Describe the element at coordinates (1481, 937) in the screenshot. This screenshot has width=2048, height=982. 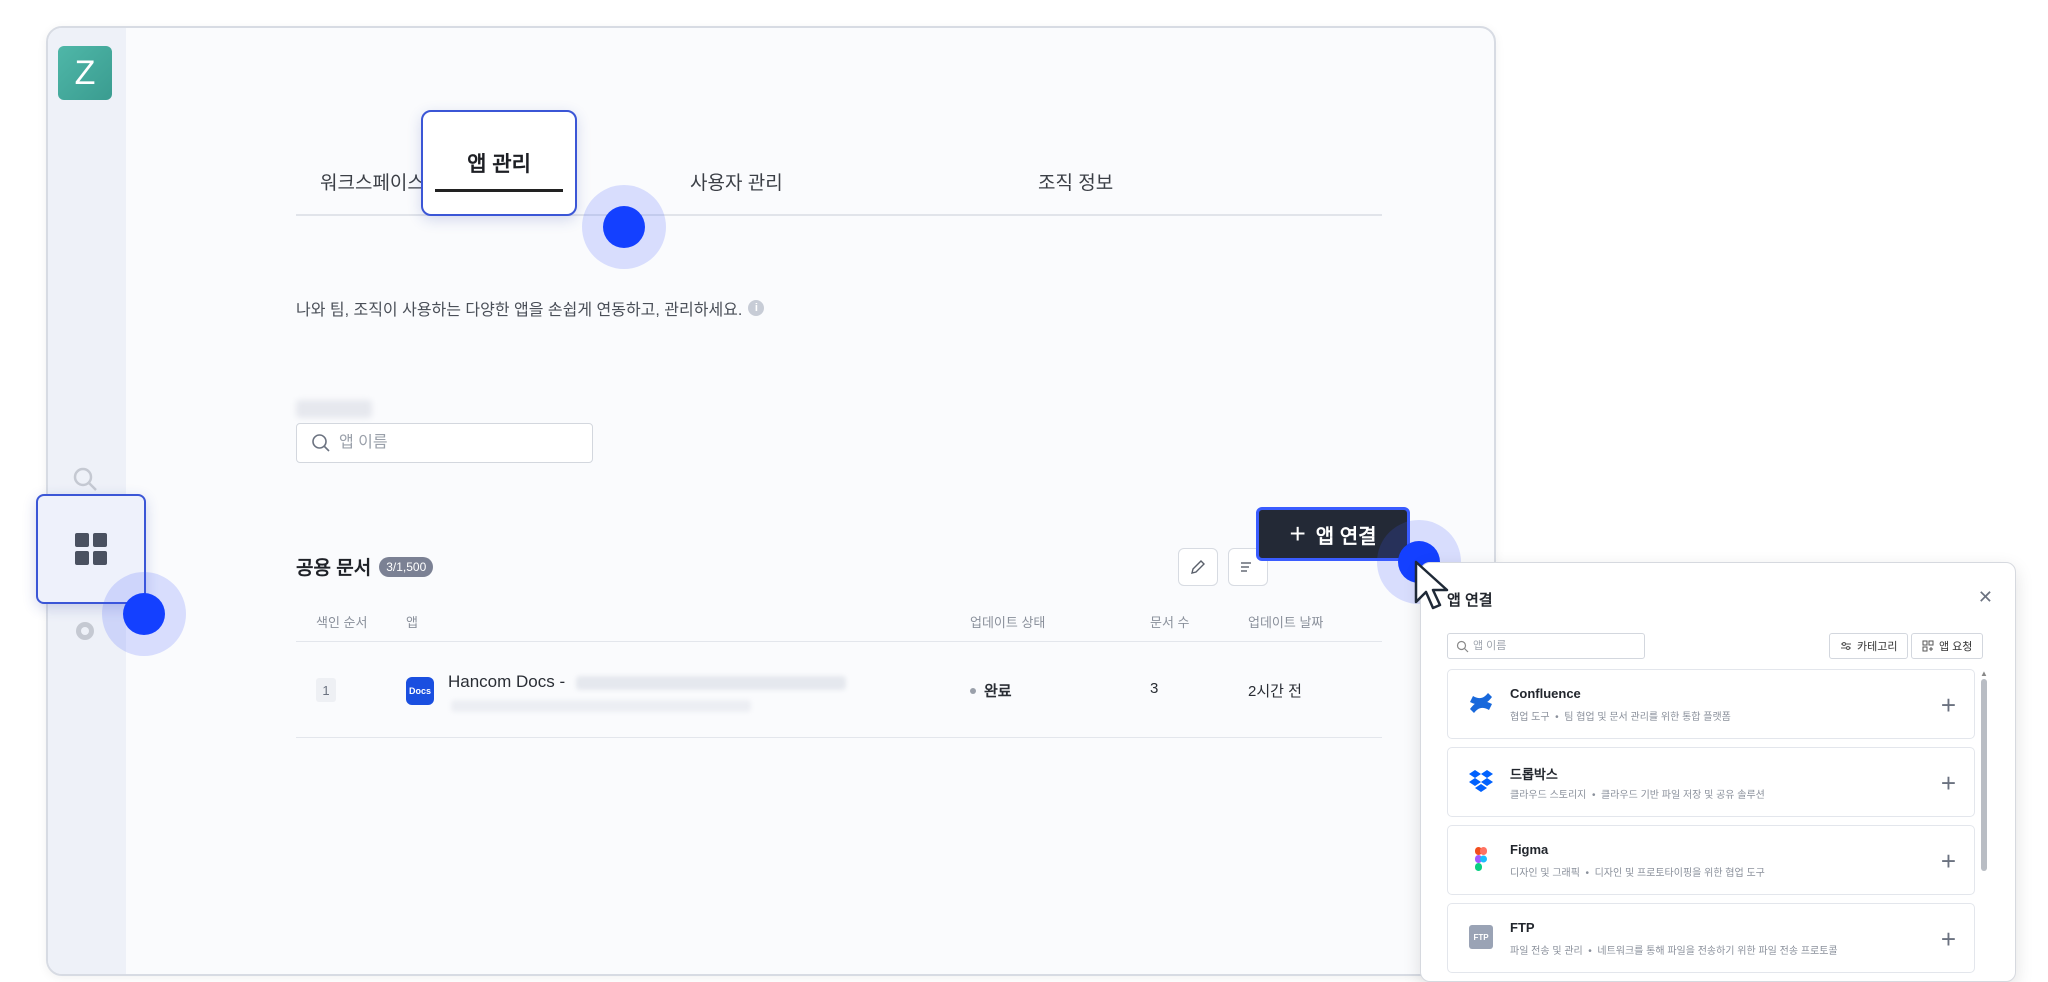
I see `ftp-icon: FTP` at that location.